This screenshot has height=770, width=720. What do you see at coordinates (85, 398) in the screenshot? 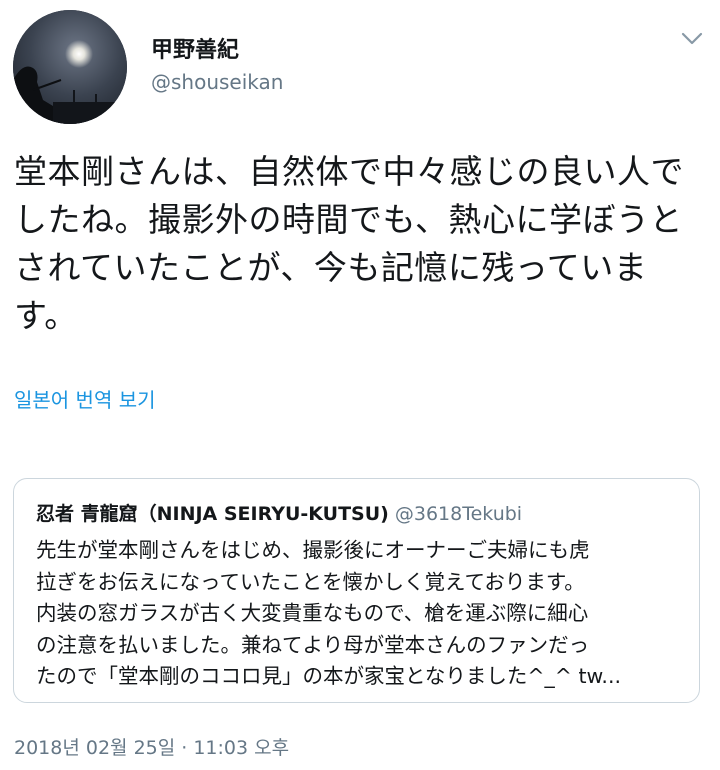
I see `translate-link: 일본어 번역 보기` at bounding box center [85, 398].